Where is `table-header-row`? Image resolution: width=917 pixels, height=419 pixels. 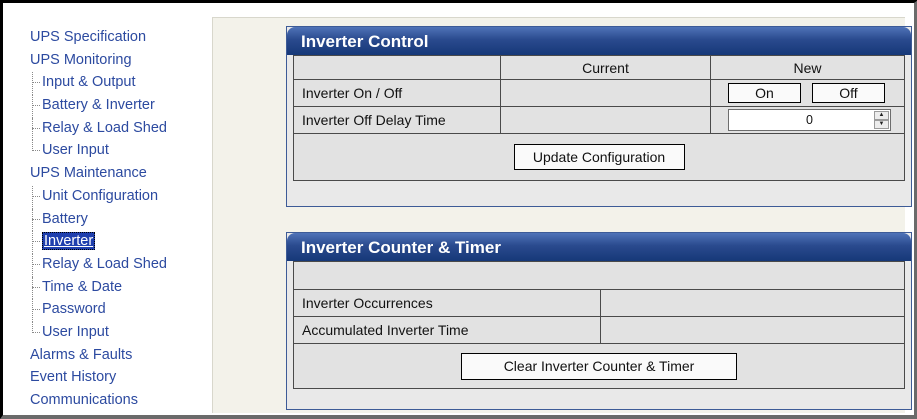
table-header-row is located at coordinates (599, 276).